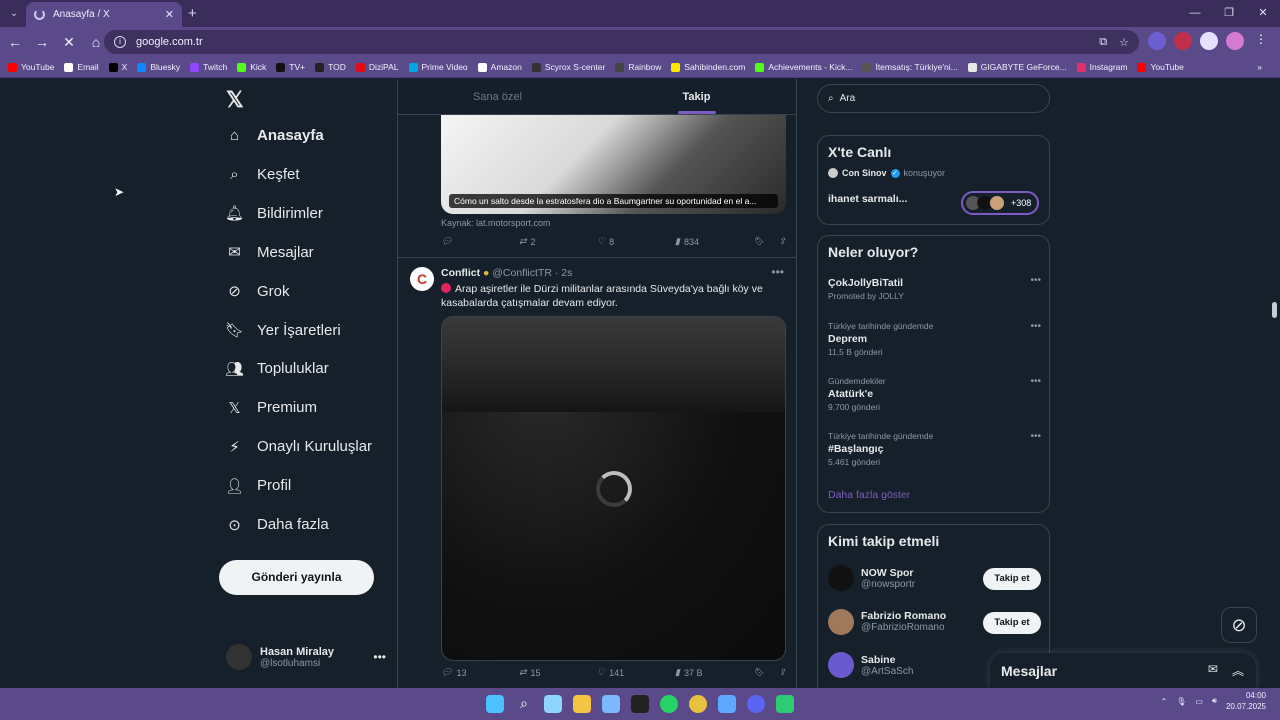 The image size is (1280, 720). Describe the element at coordinates (480, 672) in the screenshot. I see `reply-button: 💬︎ 13` at that location.